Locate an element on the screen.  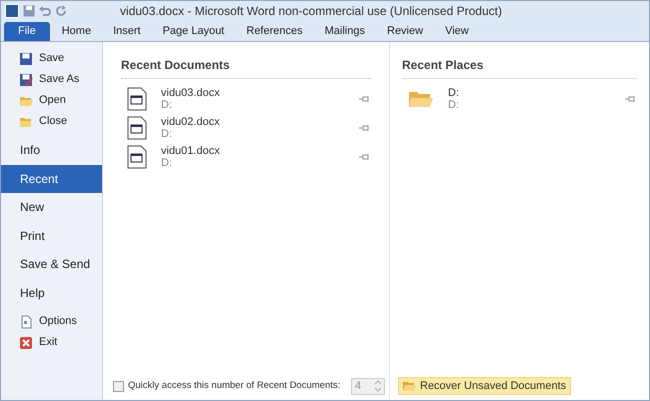
menu-tab: Save & Send is located at coordinates (51, 264).